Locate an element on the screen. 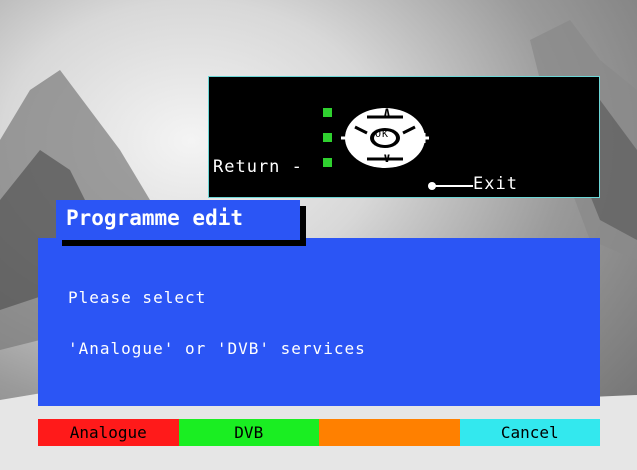 The image size is (637, 470). exit-label: Exit is located at coordinates (495, 184).